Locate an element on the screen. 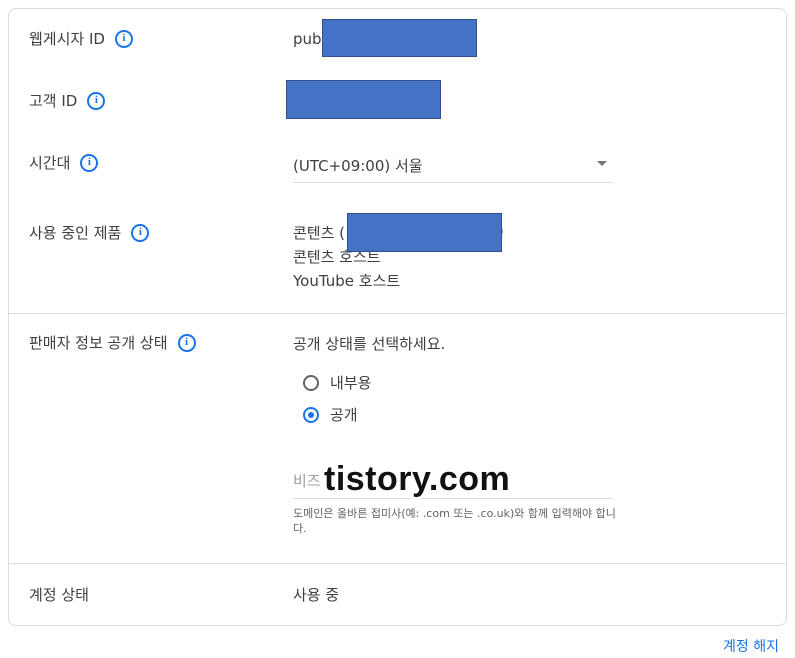 Image resolution: width=795 pixels, height=658 pixels. timezone-label: 시간대 is located at coordinates (50, 163).